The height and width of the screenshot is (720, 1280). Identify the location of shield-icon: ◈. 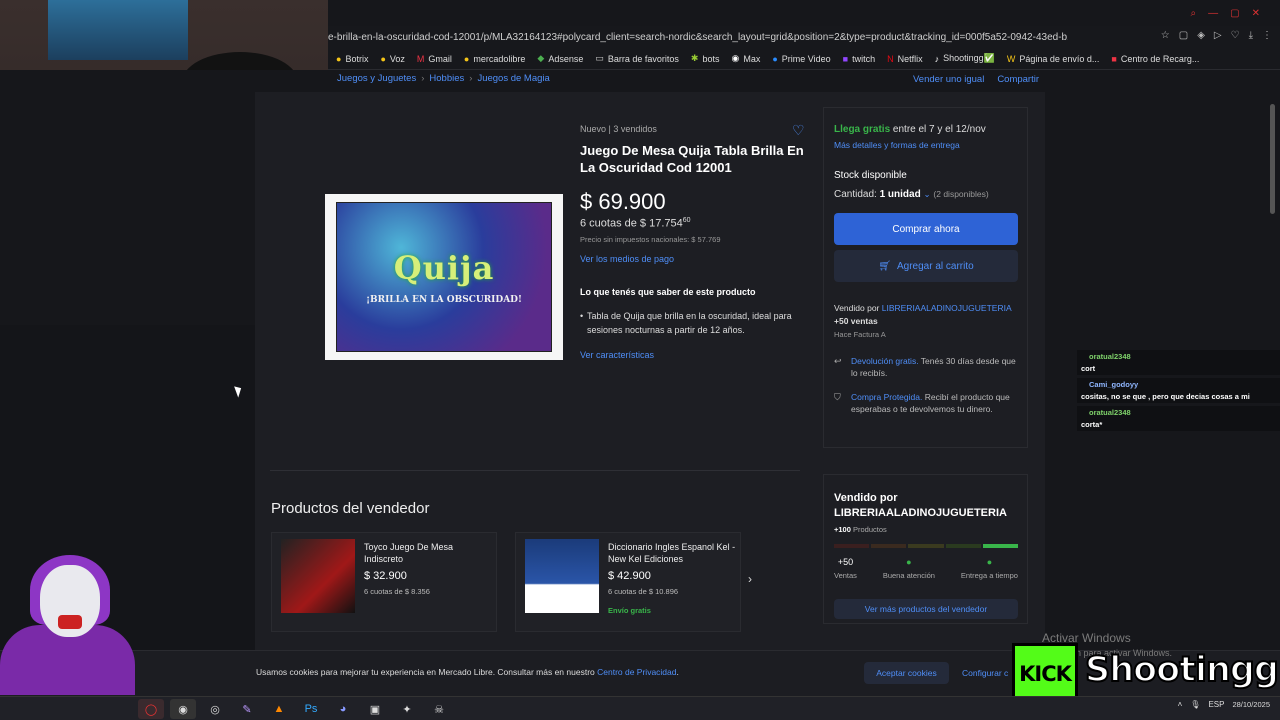
(1201, 35).